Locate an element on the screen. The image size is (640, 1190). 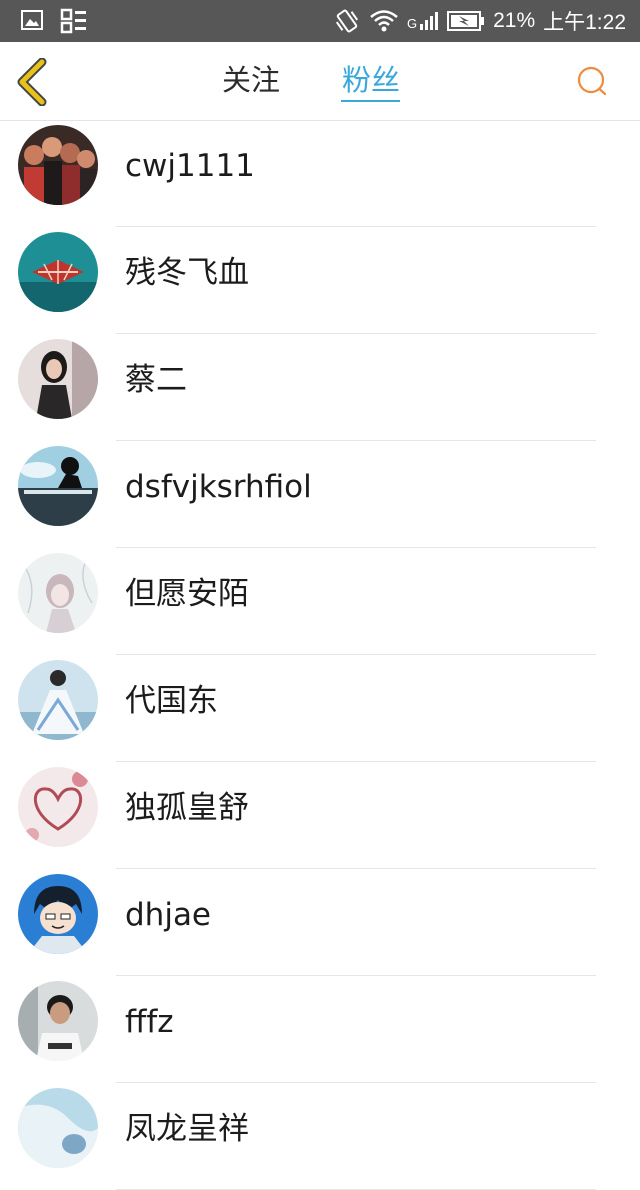
fan-list-item: dsfvjksrhfiol is located at coordinates (320, 494).